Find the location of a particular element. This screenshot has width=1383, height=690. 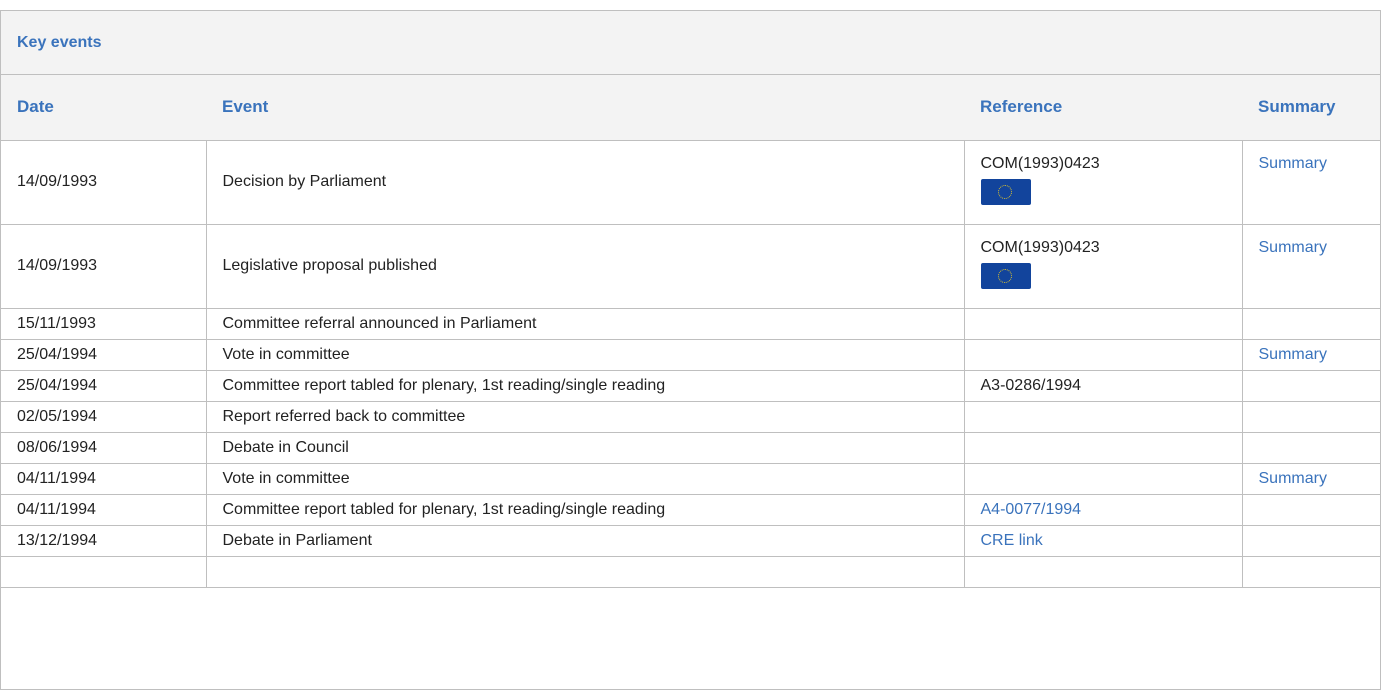

panel-title: Key events is located at coordinates (59, 42).